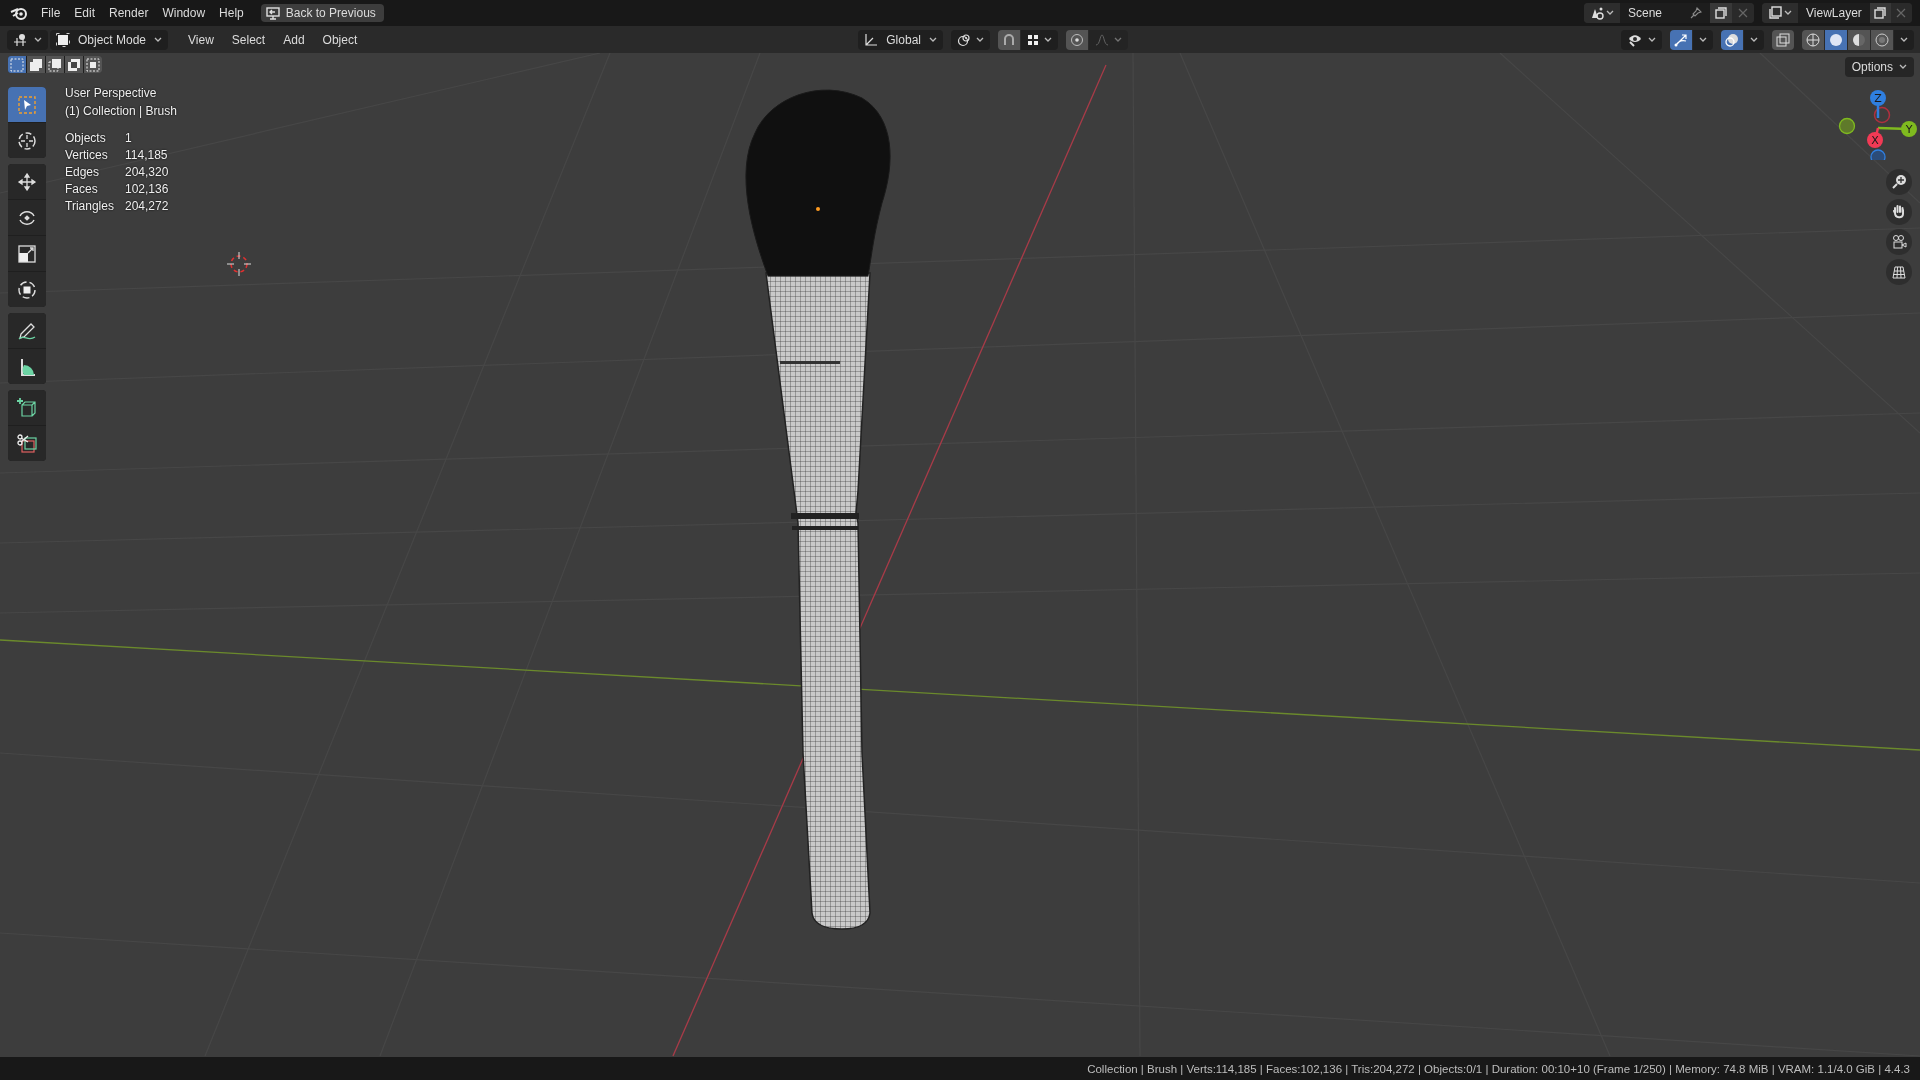 This screenshot has height=1080, width=1920. Describe the element at coordinates (121, 111) in the screenshot. I see `collection-label: (1) Collection | Brush` at that location.